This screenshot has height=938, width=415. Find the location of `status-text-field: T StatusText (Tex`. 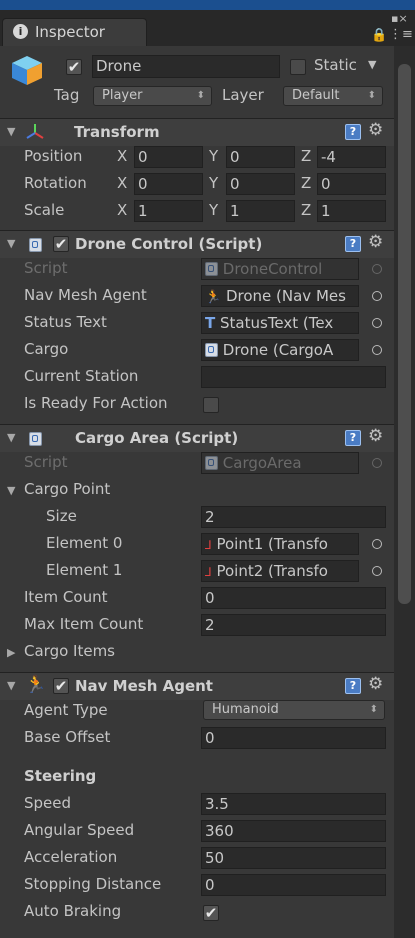

status-text-field: T StatusText (Tex is located at coordinates (280, 323).